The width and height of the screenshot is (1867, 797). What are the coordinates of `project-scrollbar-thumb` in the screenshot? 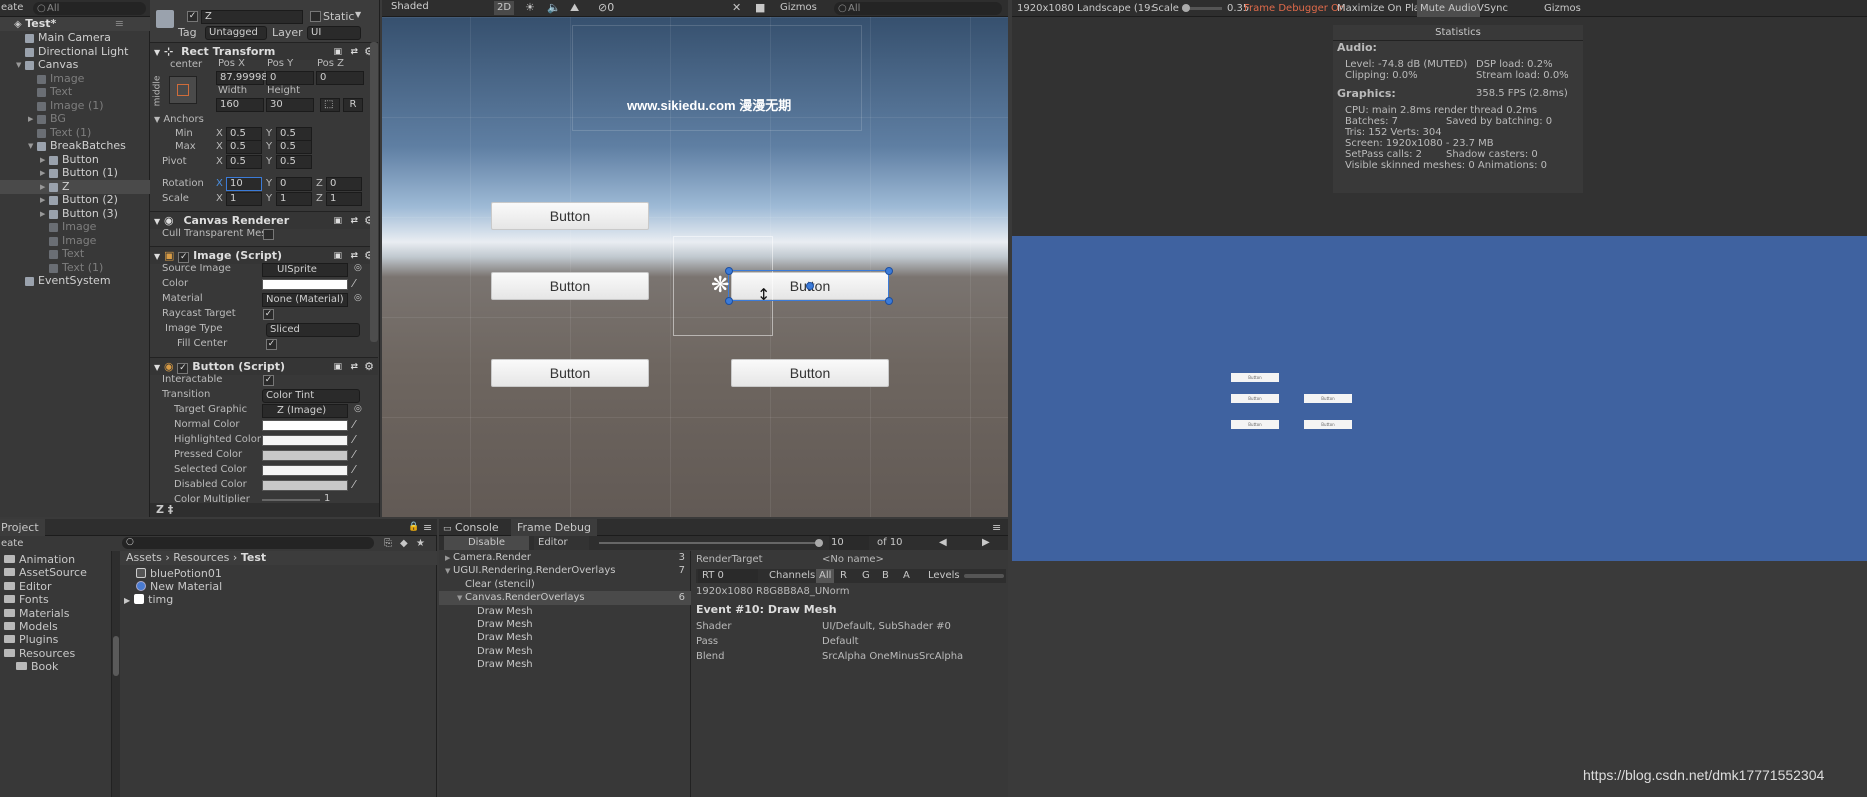 It's located at (116, 656).